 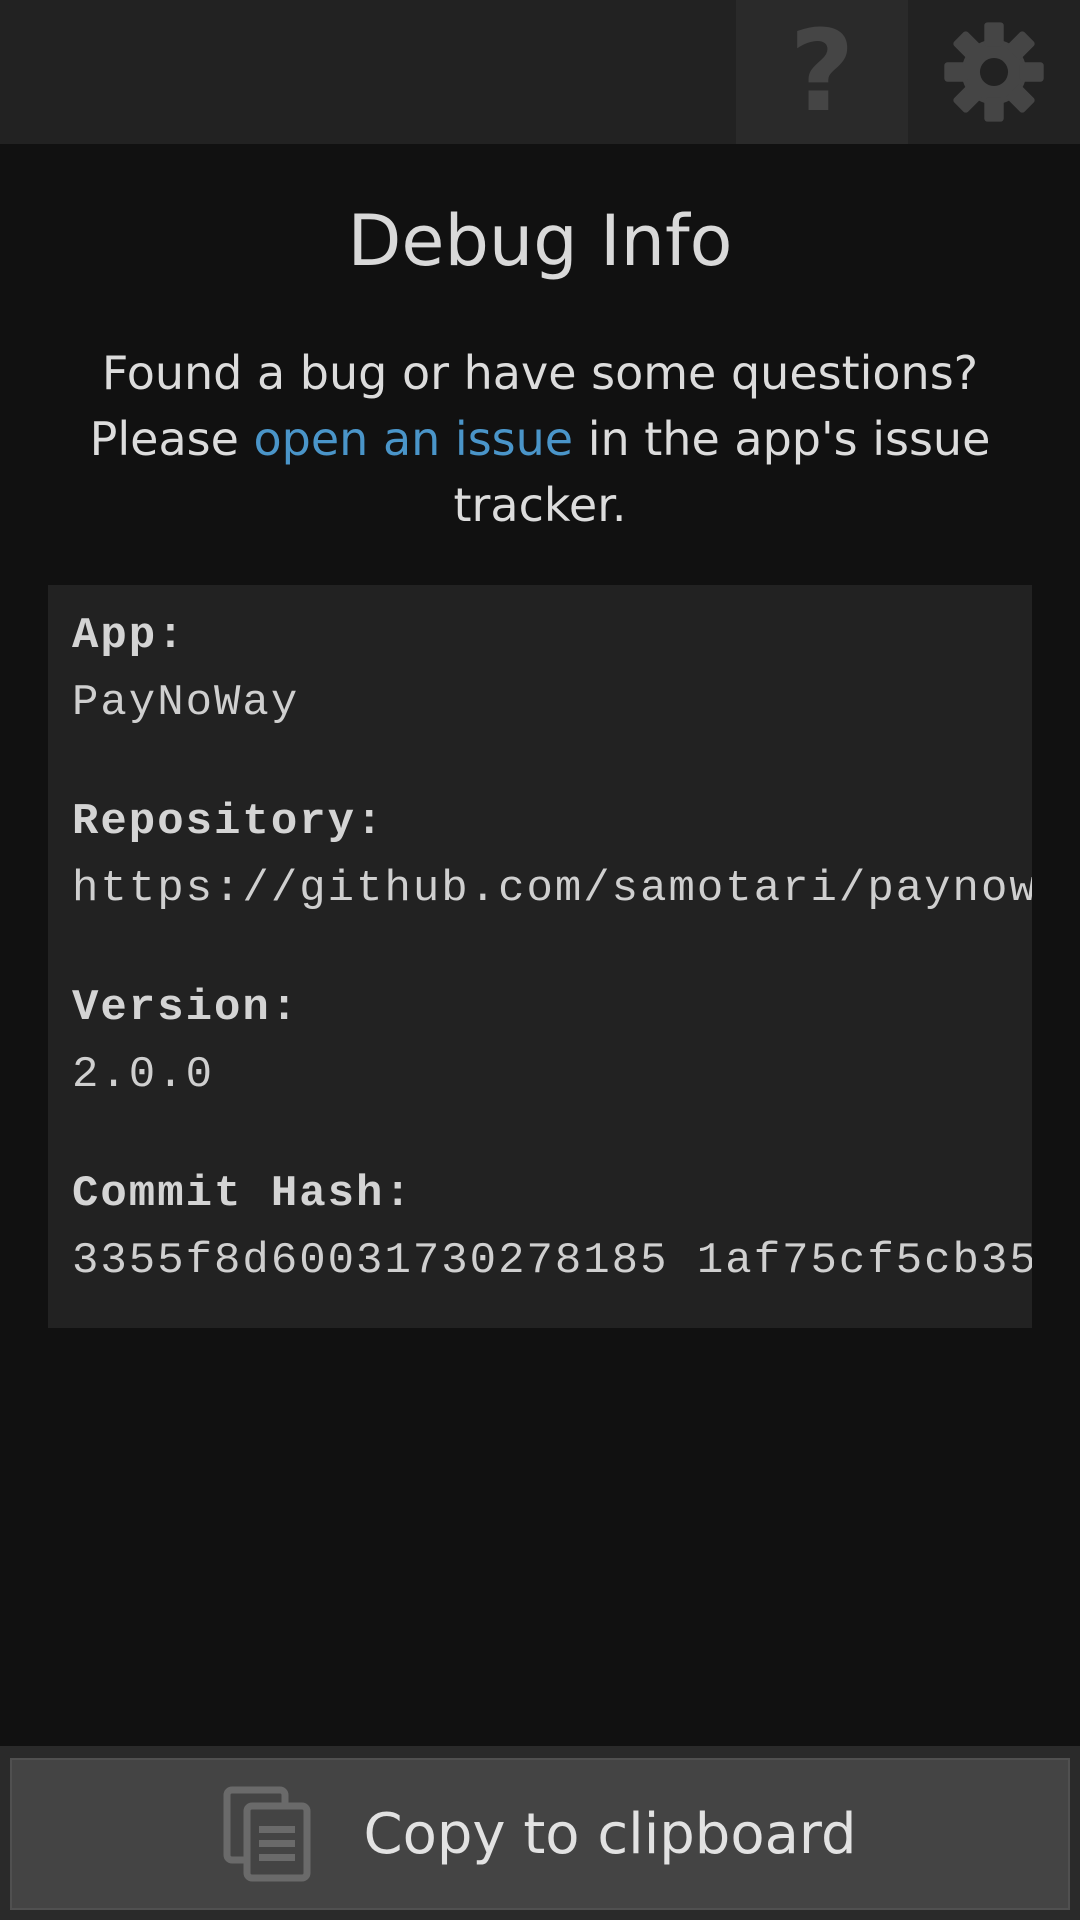 What do you see at coordinates (552, 1044) in the screenshot?
I see `info-entry-version: Version: 2.0.0` at bounding box center [552, 1044].